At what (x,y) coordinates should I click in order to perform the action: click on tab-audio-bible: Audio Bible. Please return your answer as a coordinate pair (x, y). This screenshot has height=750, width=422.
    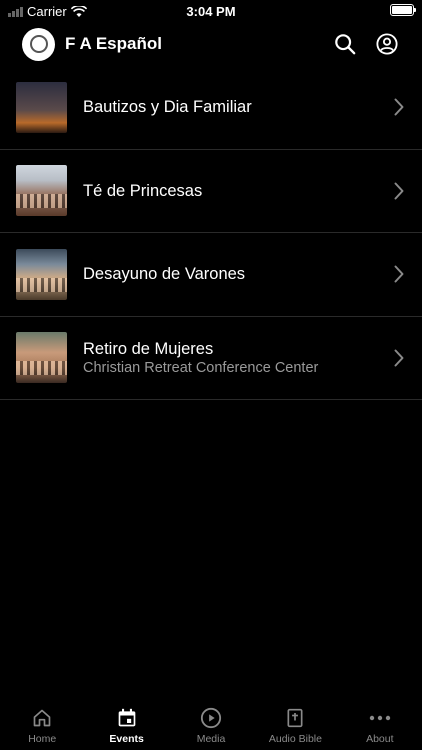
    Looking at the image, I should click on (295, 725).